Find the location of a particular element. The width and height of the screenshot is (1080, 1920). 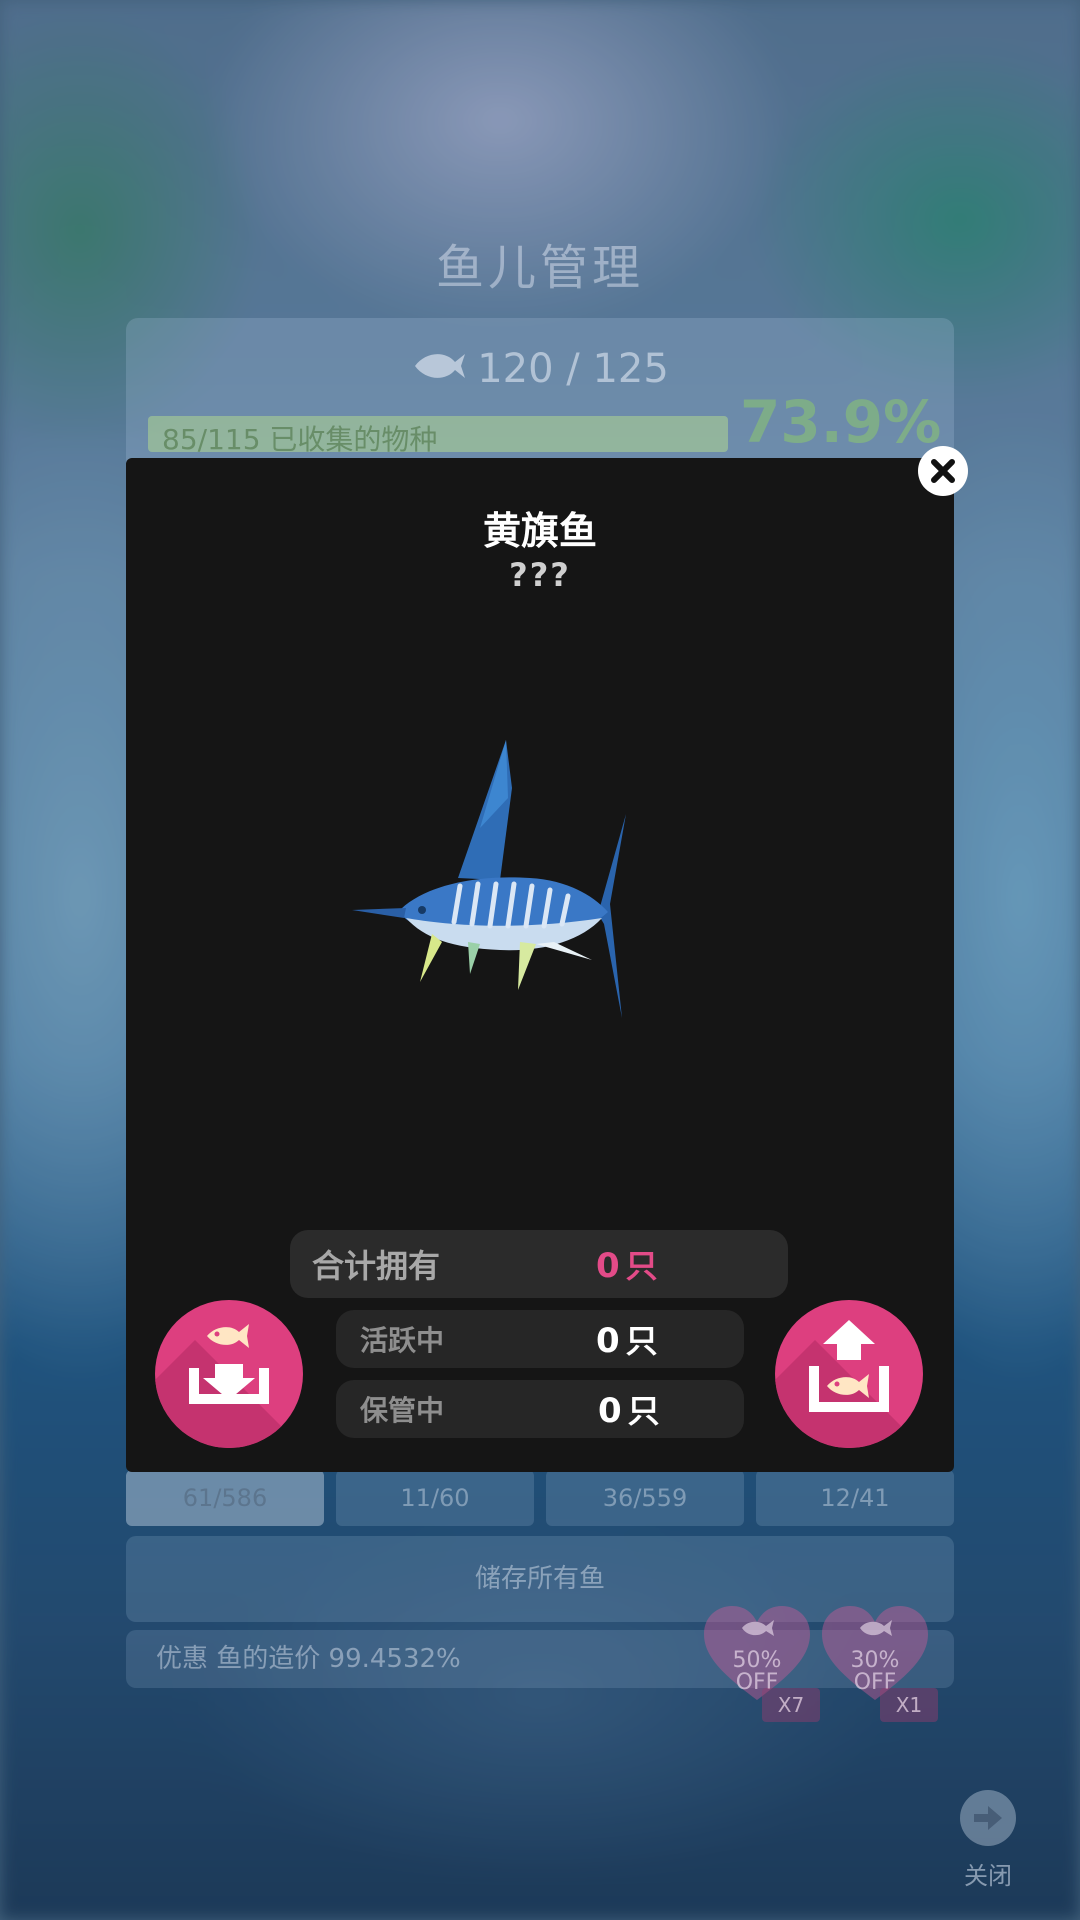

fish-name: 黄旗鱼 is located at coordinates (539, 531).